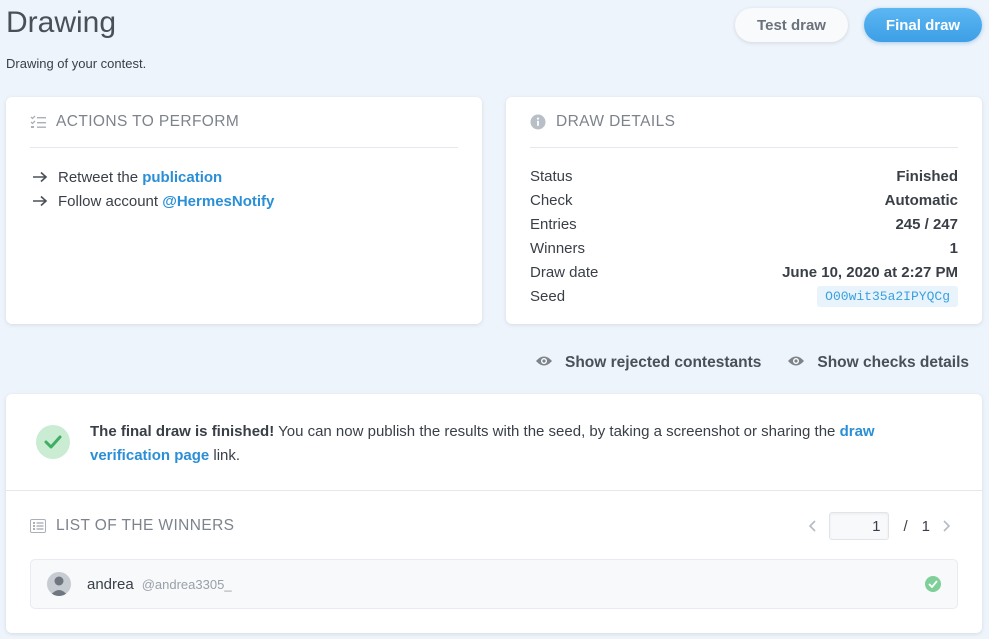 This screenshot has width=989, height=639. What do you see at coordinates (744, 296) in the screenshot?
I see `detail-row-seed: Seed O00wit35a2IPYQCg` at bounding box center [744, 296].